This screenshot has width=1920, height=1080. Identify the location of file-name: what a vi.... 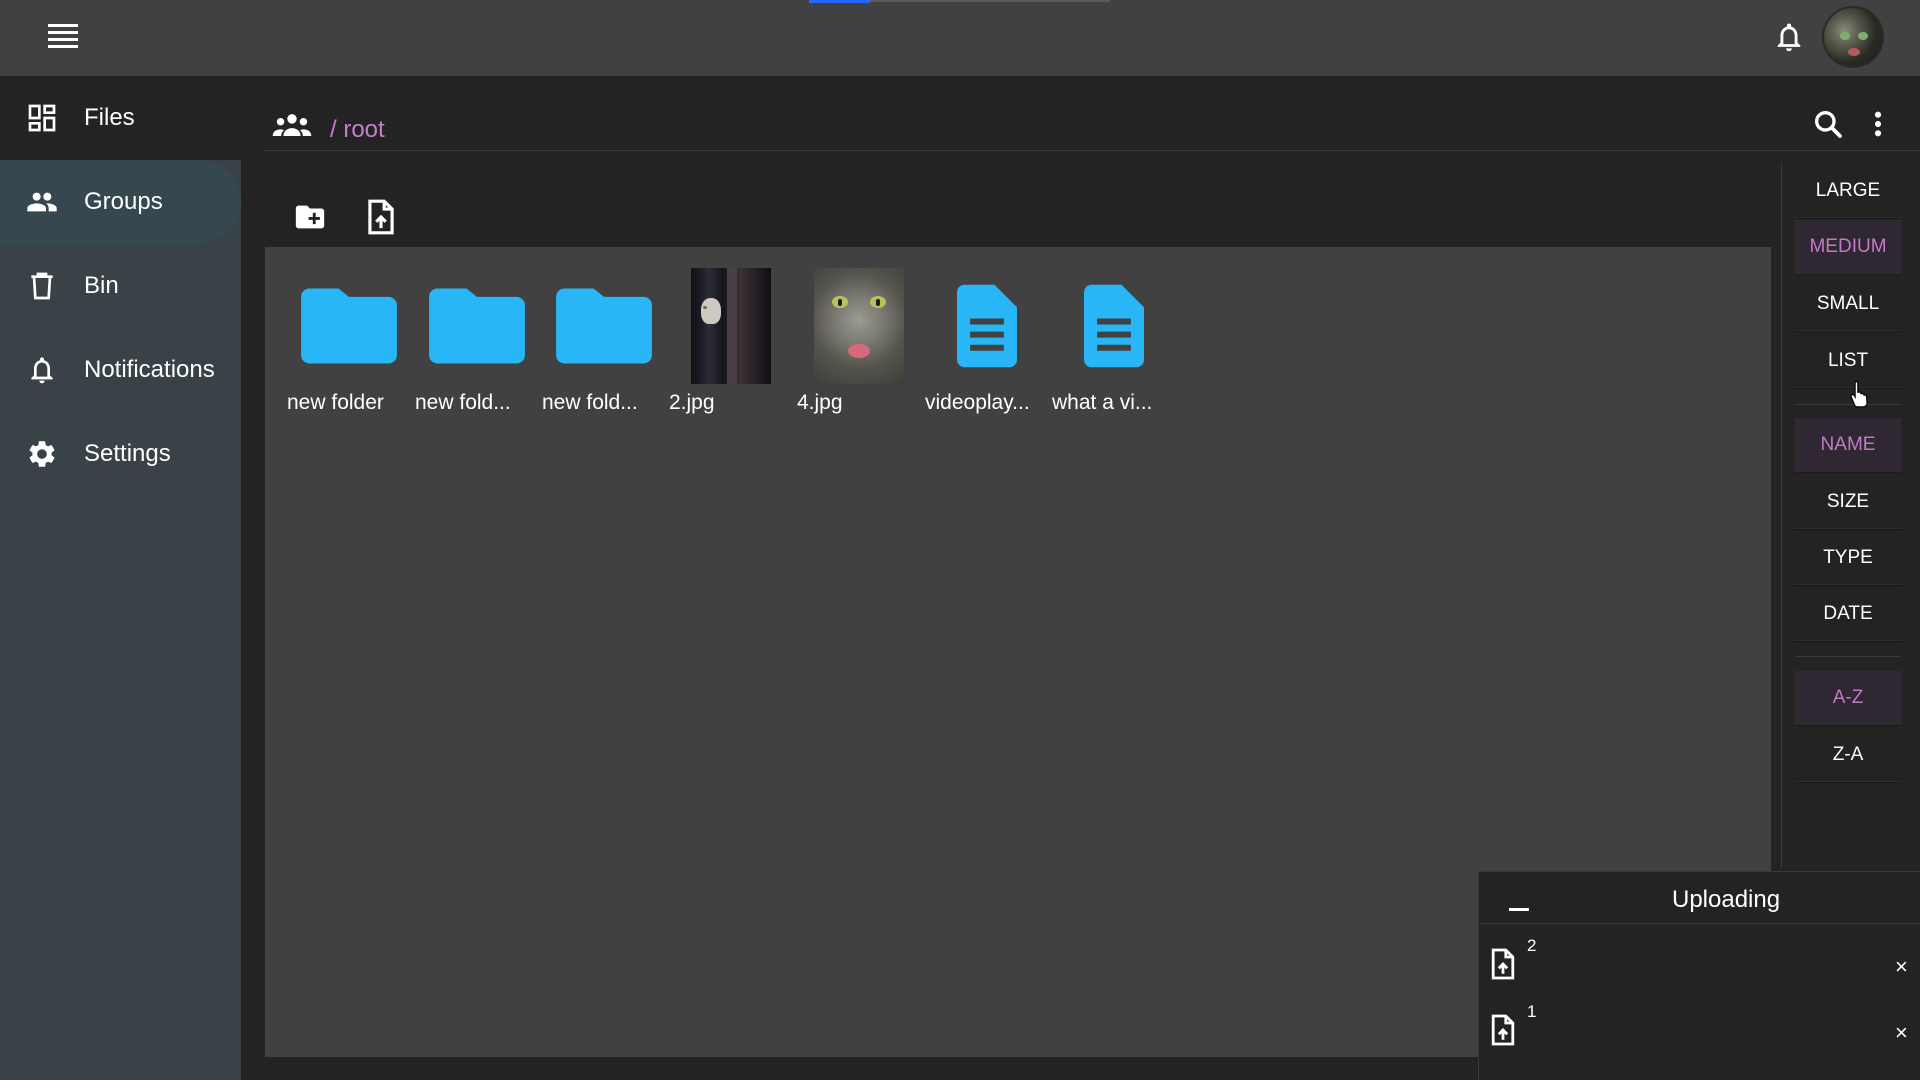
(1102, 402).